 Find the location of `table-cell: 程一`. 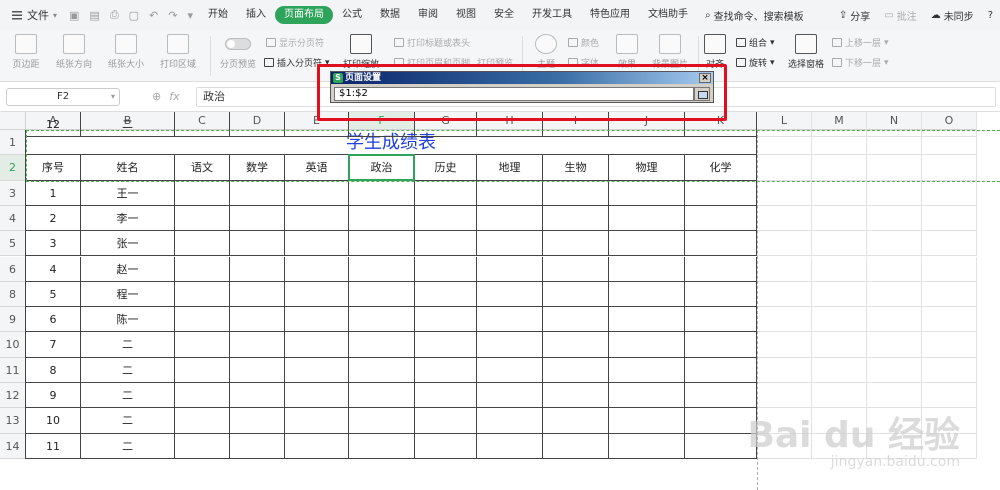

table-cell: 程一 is located at coordinates (128, 294).